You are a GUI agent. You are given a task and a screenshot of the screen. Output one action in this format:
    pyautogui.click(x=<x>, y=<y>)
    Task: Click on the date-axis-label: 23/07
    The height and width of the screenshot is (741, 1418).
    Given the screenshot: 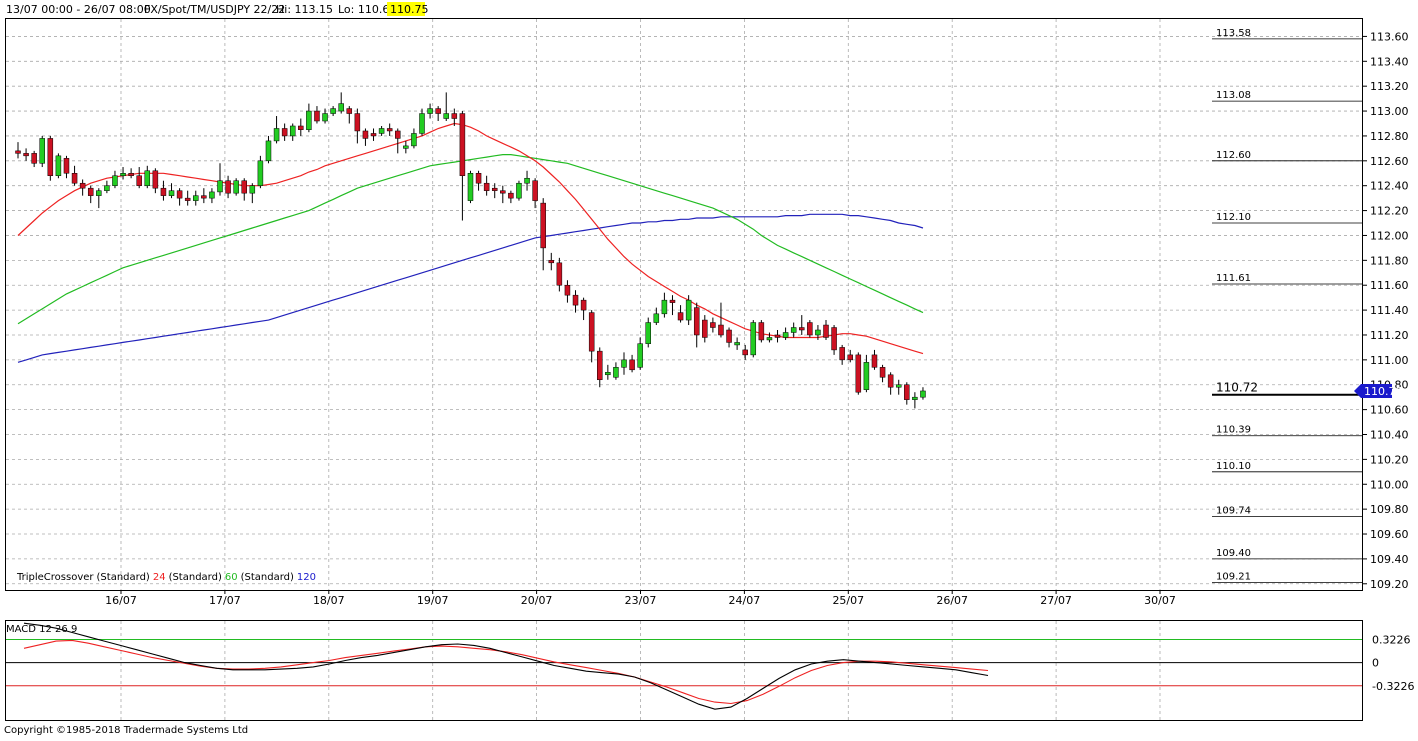 What is the action you would take?
    pyautogui.click(x=641, y=600)
    